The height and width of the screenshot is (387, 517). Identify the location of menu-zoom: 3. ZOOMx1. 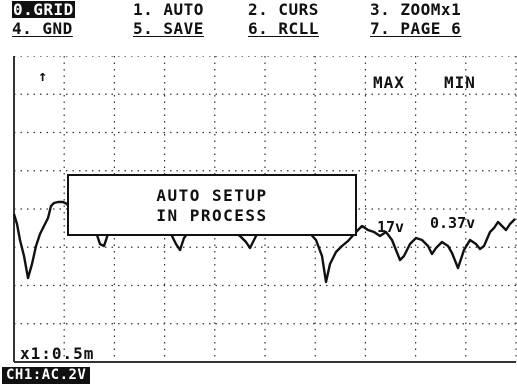
(415, 9).